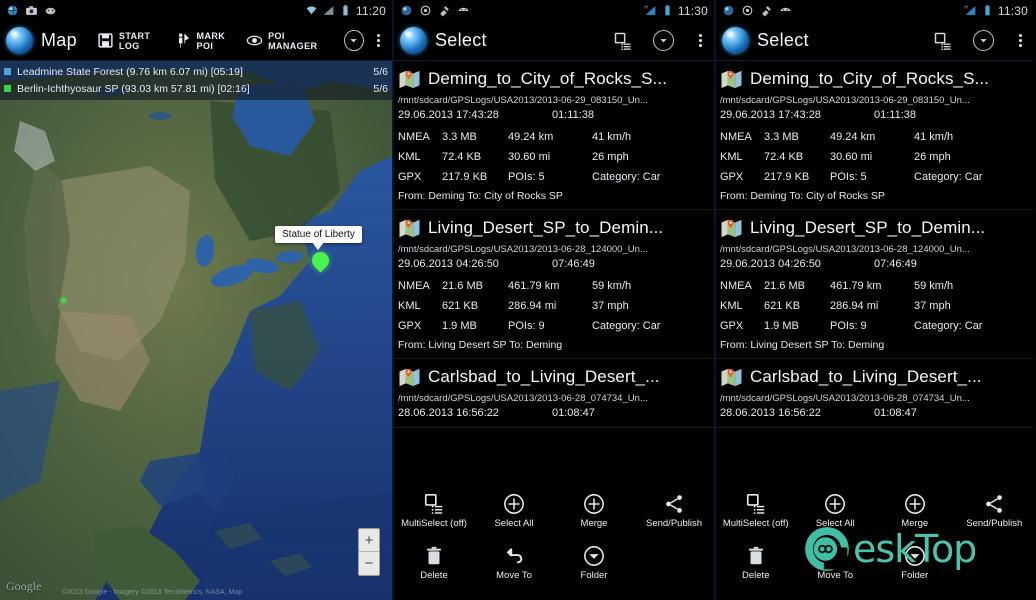 This screenshot has height=600, width=1036. What do you see at coordinates (369, 563) in the screenshot?
I see `zoom-out-button: −` at bounding box center [369, 563].